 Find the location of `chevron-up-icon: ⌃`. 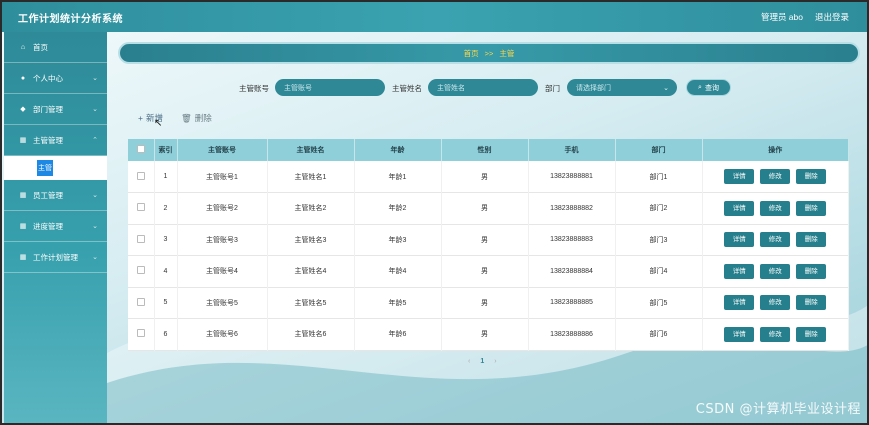

chevron-up-icon: ⌃ is located at coordinates (95, 140).